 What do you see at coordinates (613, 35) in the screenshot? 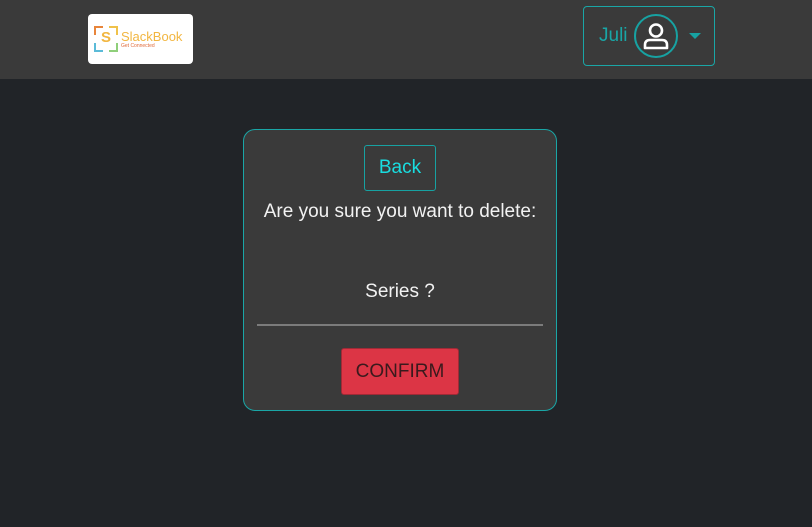
I see `user-name: Juli` at bounding box center [613, 35].